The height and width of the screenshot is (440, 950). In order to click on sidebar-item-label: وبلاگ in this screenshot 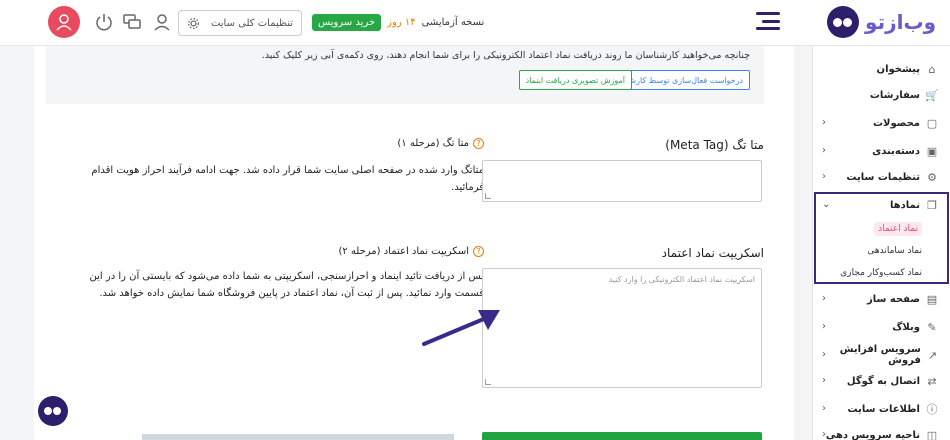, I will do `click(906, 327)`.